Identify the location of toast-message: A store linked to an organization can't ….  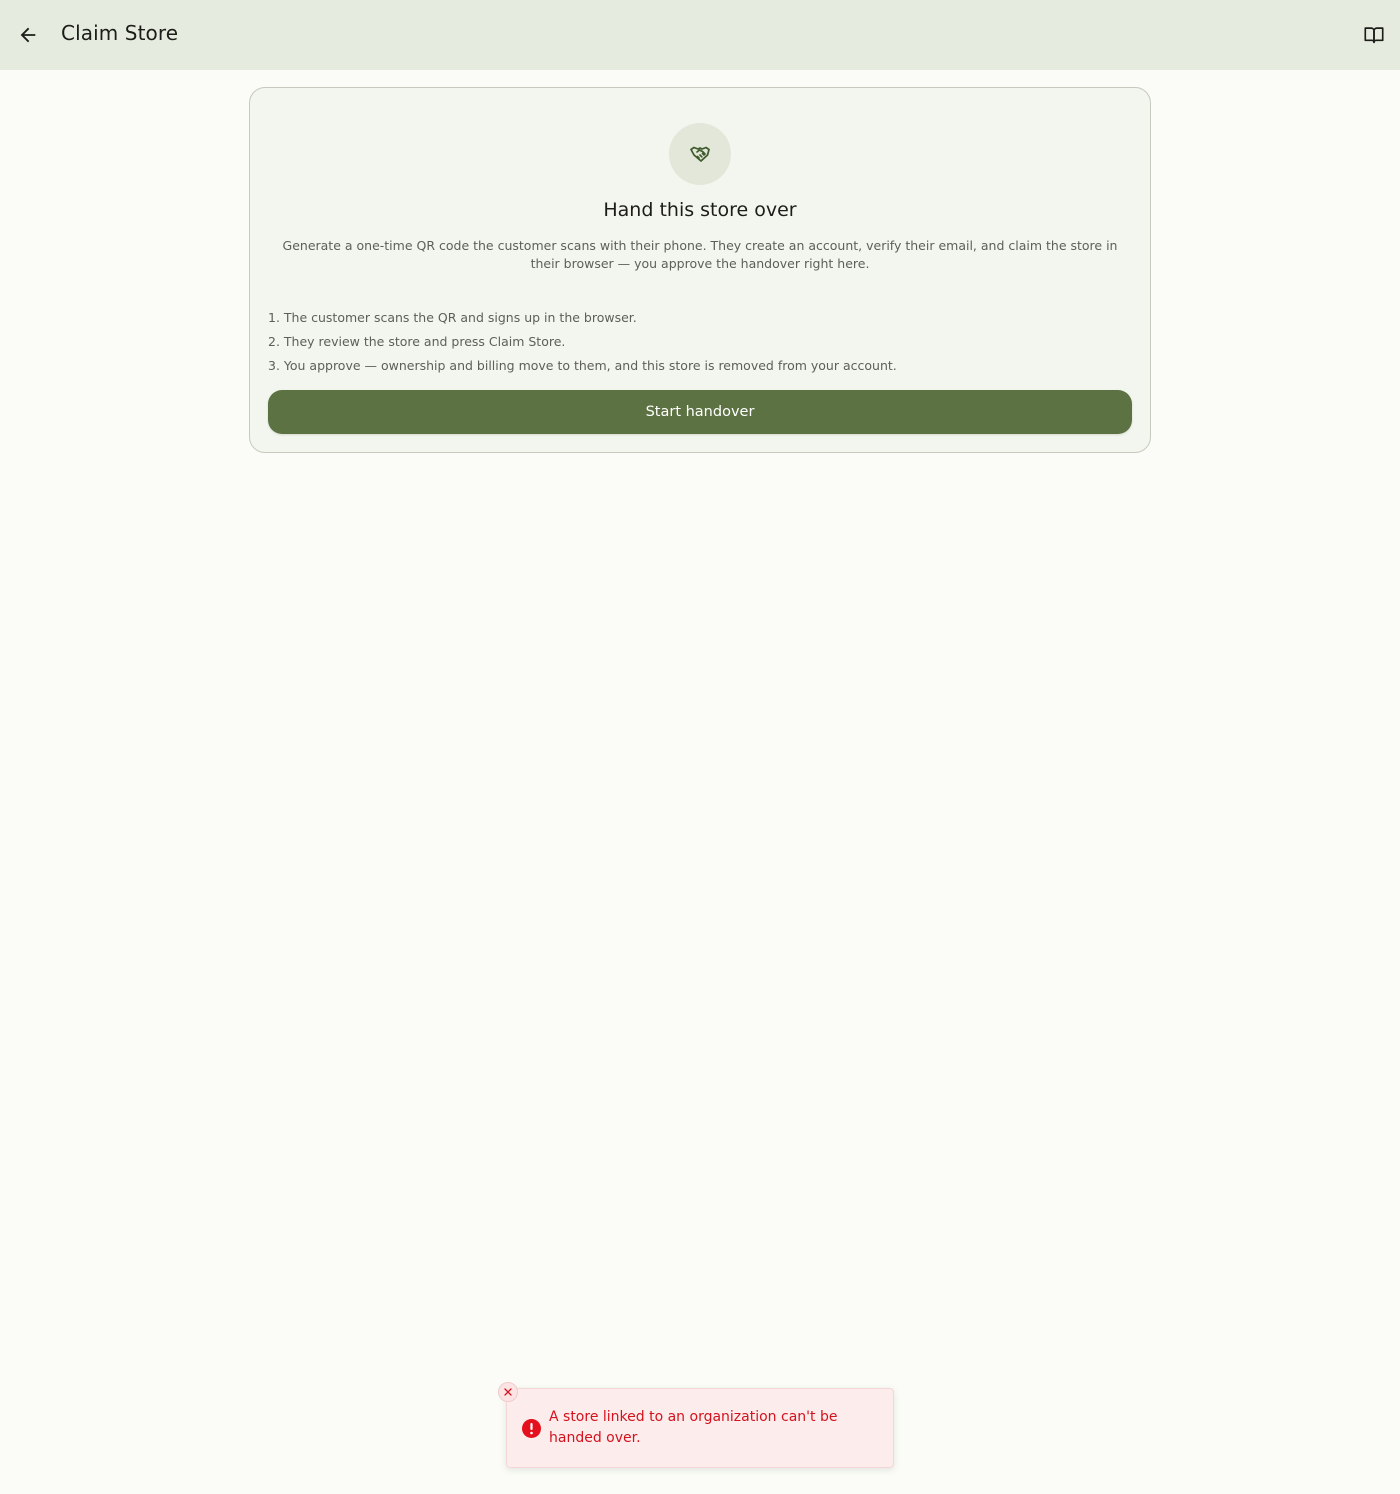
(693, 1427).